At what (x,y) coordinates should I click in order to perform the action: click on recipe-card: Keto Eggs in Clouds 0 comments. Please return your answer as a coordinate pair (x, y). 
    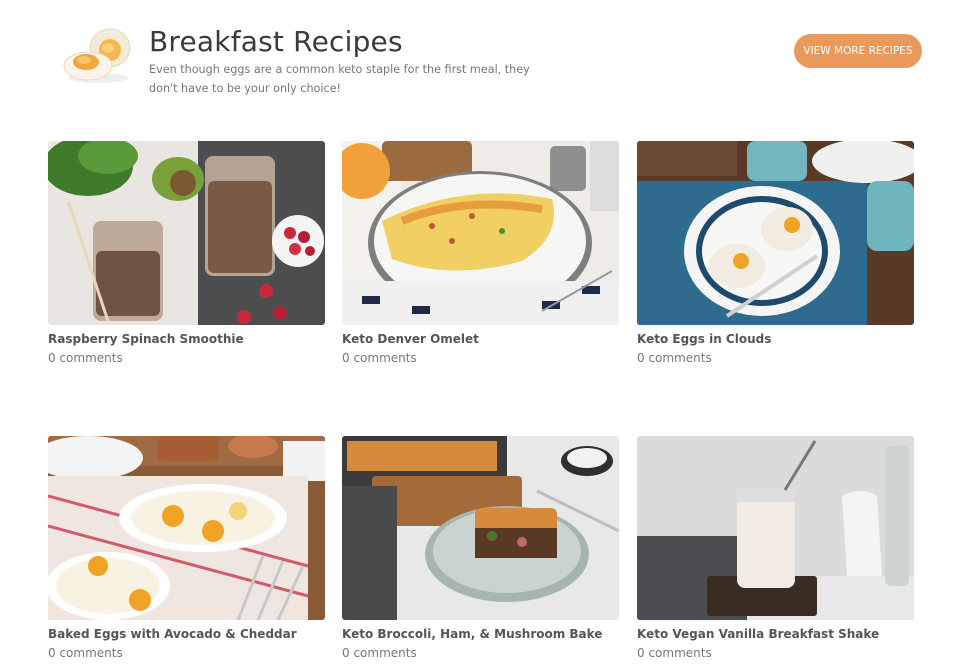
    Looking at the image, I should click on (775, 253).